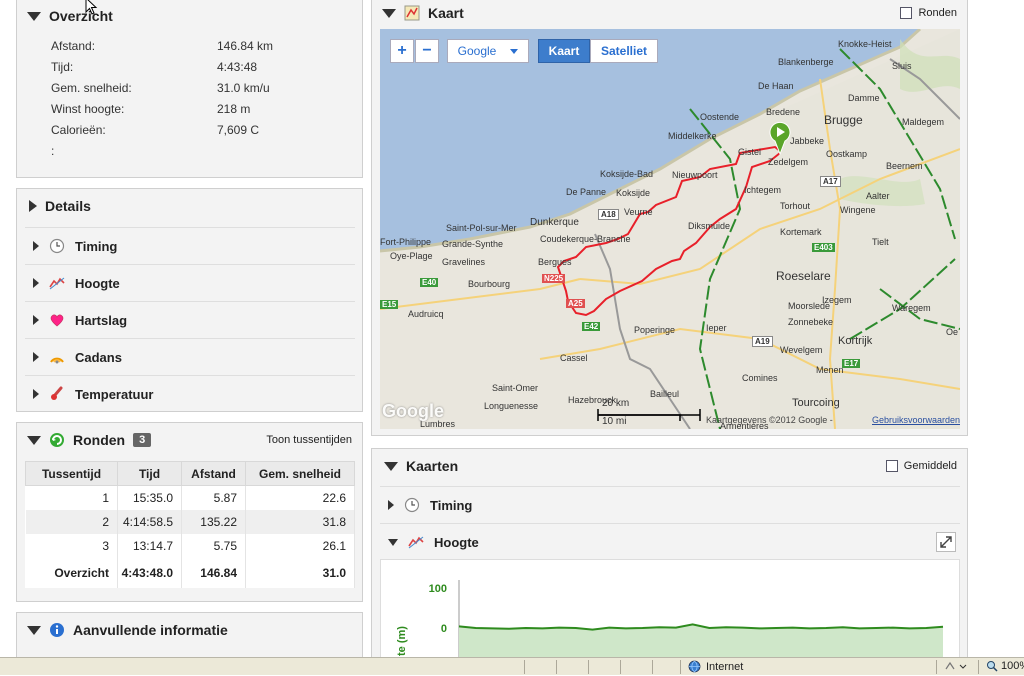  What do you see at coordinates (412, 505) in the screenshot?
I see `clock-icon` at bounding box center [412, 505].